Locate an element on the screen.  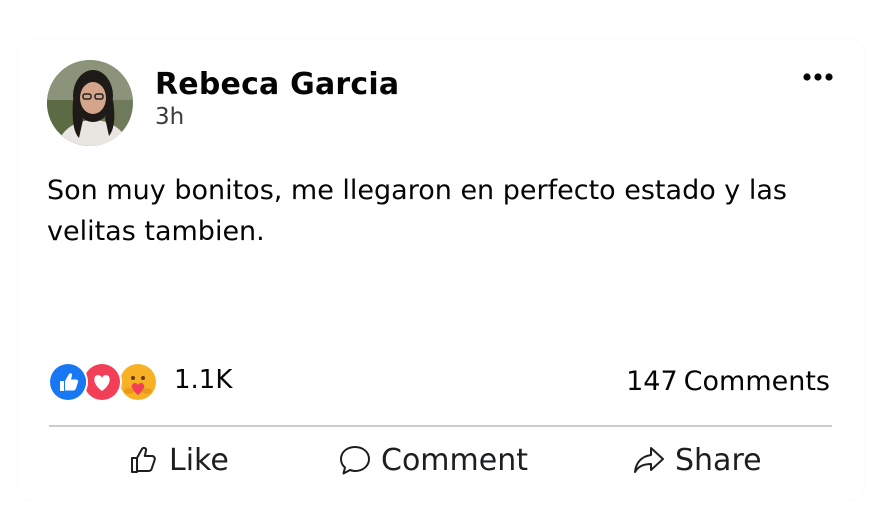
reaction-count: 1.1K is located at coordinates (203, 380).